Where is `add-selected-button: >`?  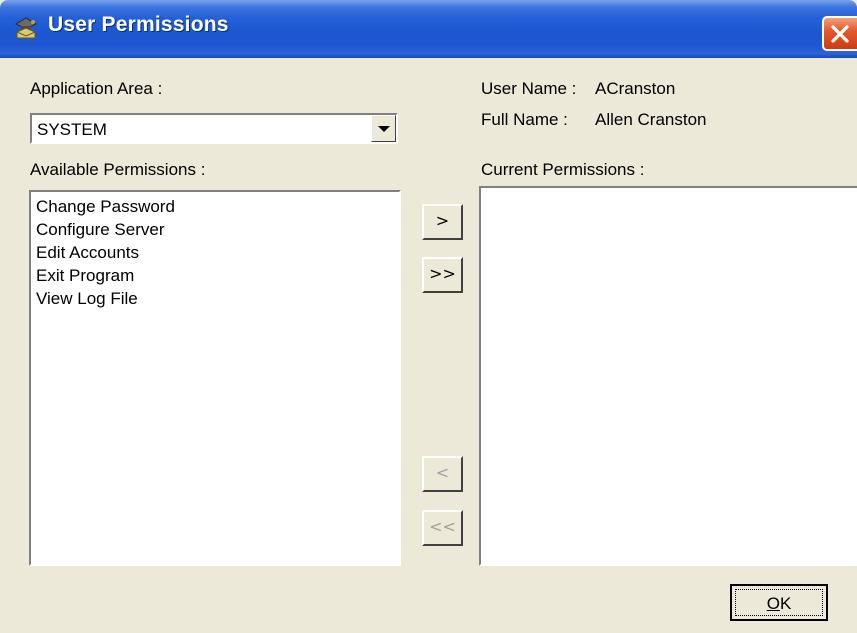
add-selected-button: > is located at coordinates (442, 222).